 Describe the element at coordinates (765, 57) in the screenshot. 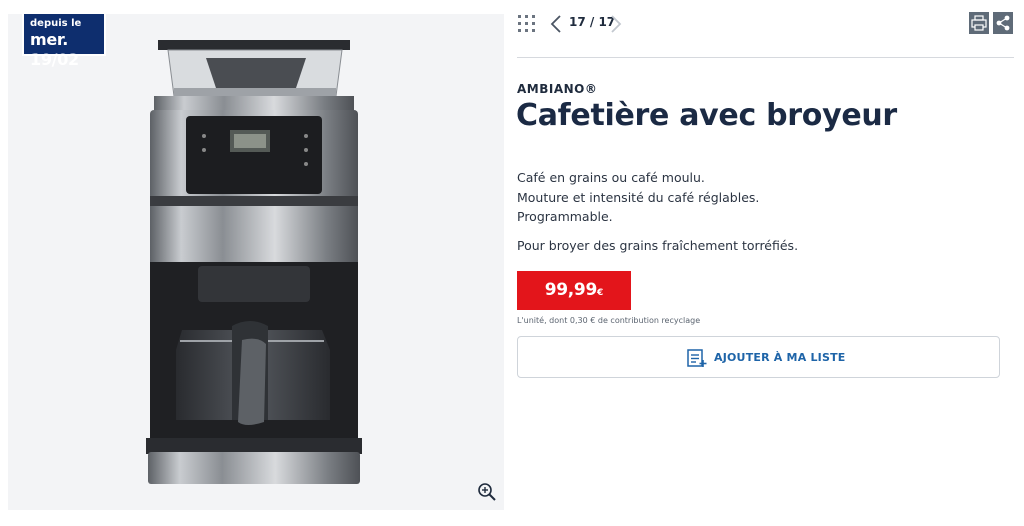

I see `header-divider` at that location.